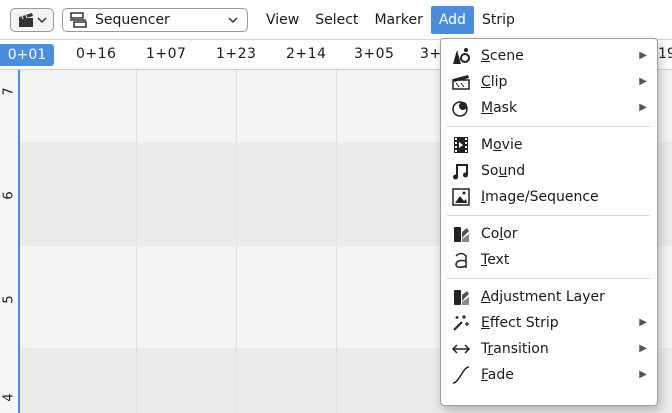  Describe the element at coordinates (461, 145) in the screenshot. I see `movie-icon` at that location.